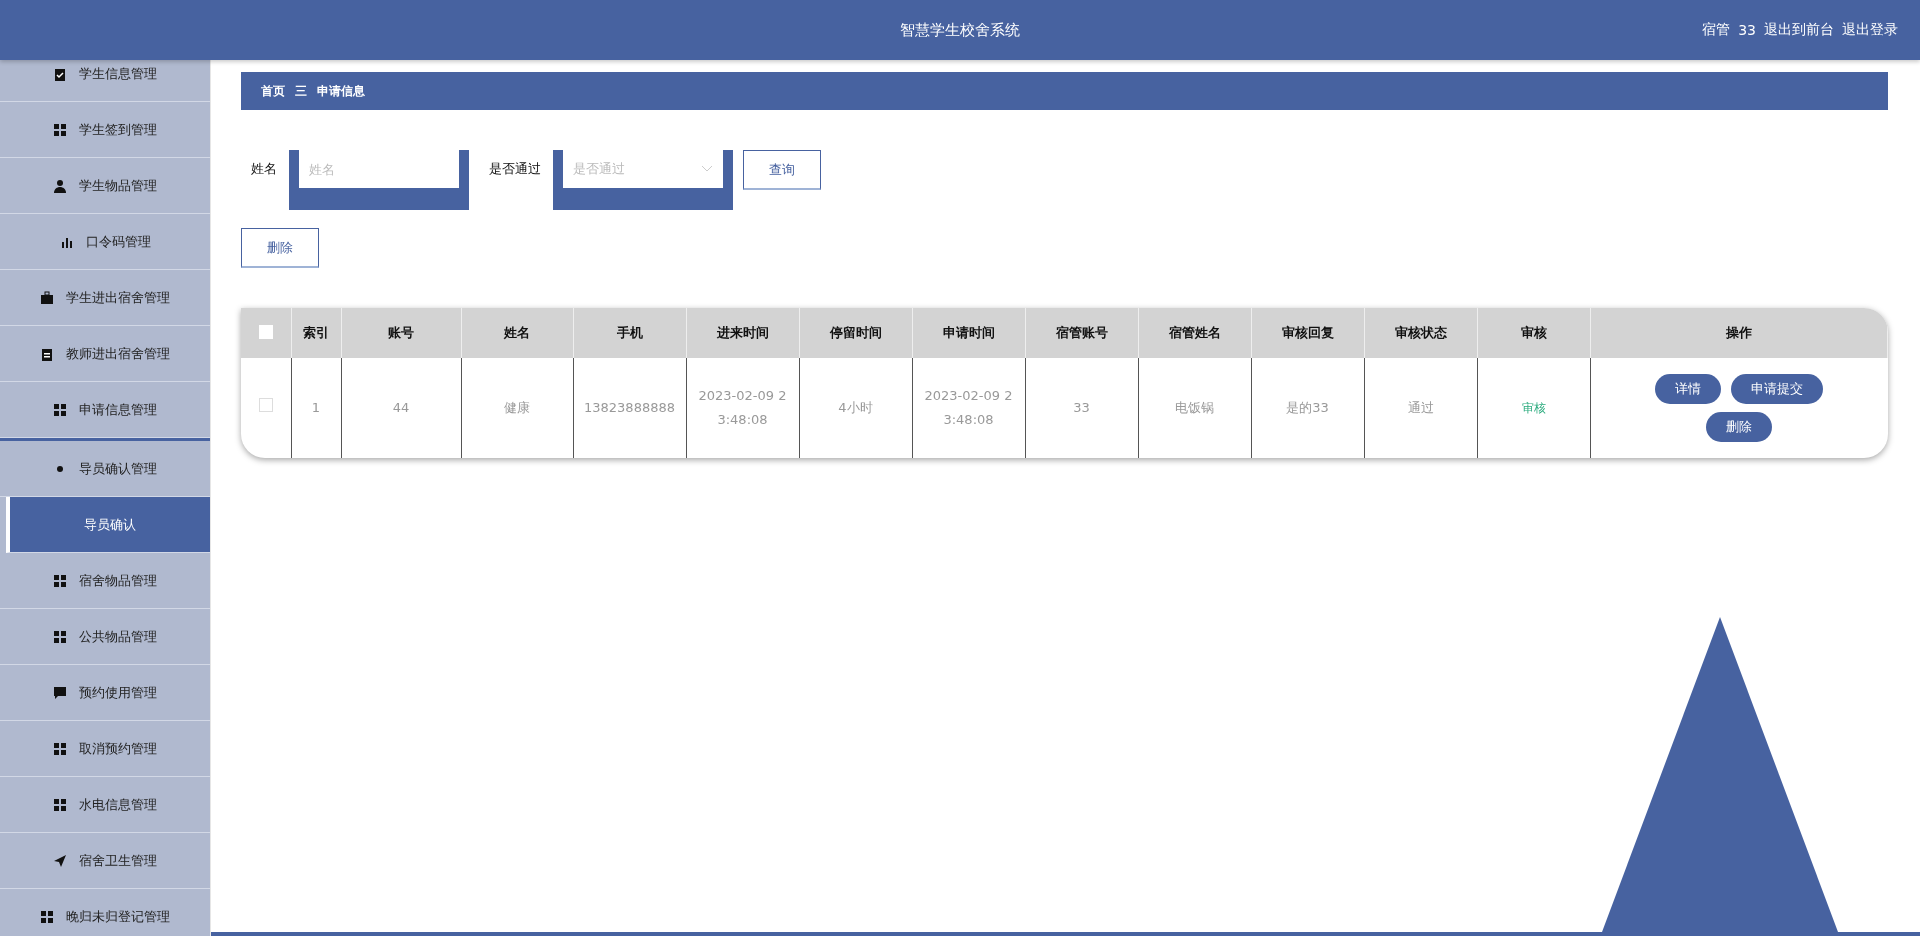 The width and height of the screenshot is (1920, 936). Describe the element at coordinates (265, 405) in the screenshot. I see `row-checkbox` at that location.